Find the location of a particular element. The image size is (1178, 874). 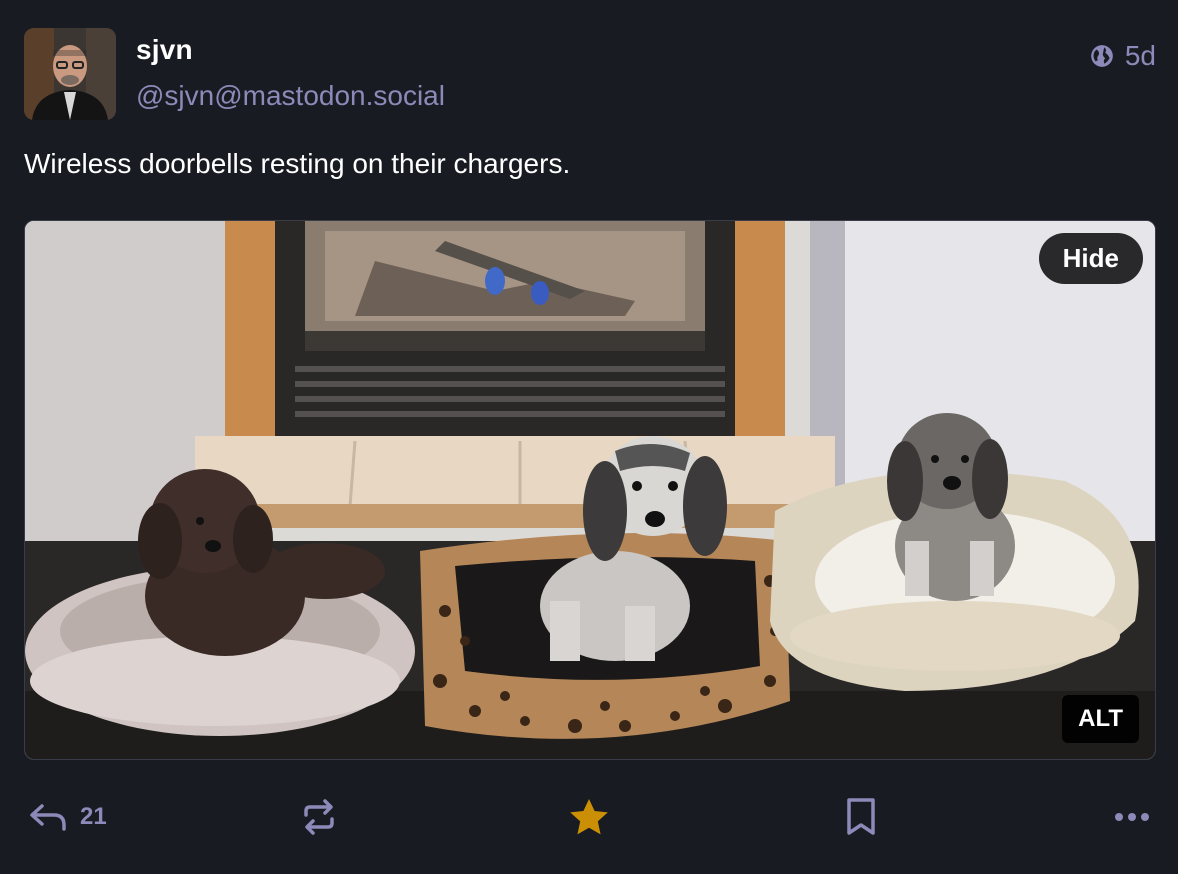

bookmark-icon is located at coordinates (861, 816).